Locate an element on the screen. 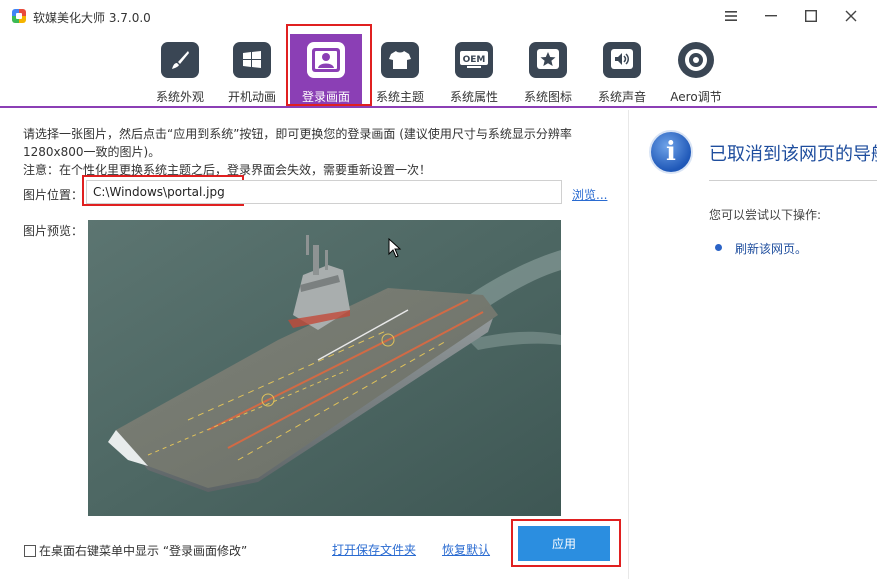 The width and height of the screenshot is (877, 579). tab-label: 系统图标 is located at coordinates (547, 97).